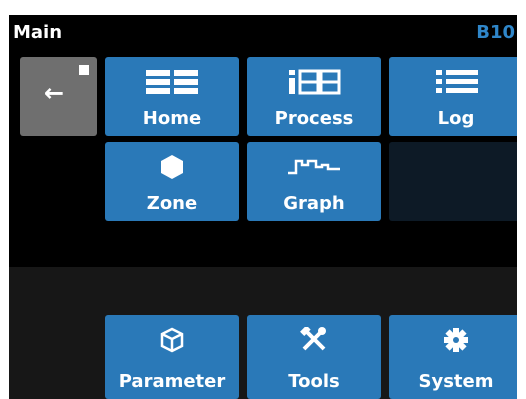 The width and height of the screenshot is (526, 399). Describe the element at coordinates (314, 340) in the screenshot. I see `tools-icon` at that location.